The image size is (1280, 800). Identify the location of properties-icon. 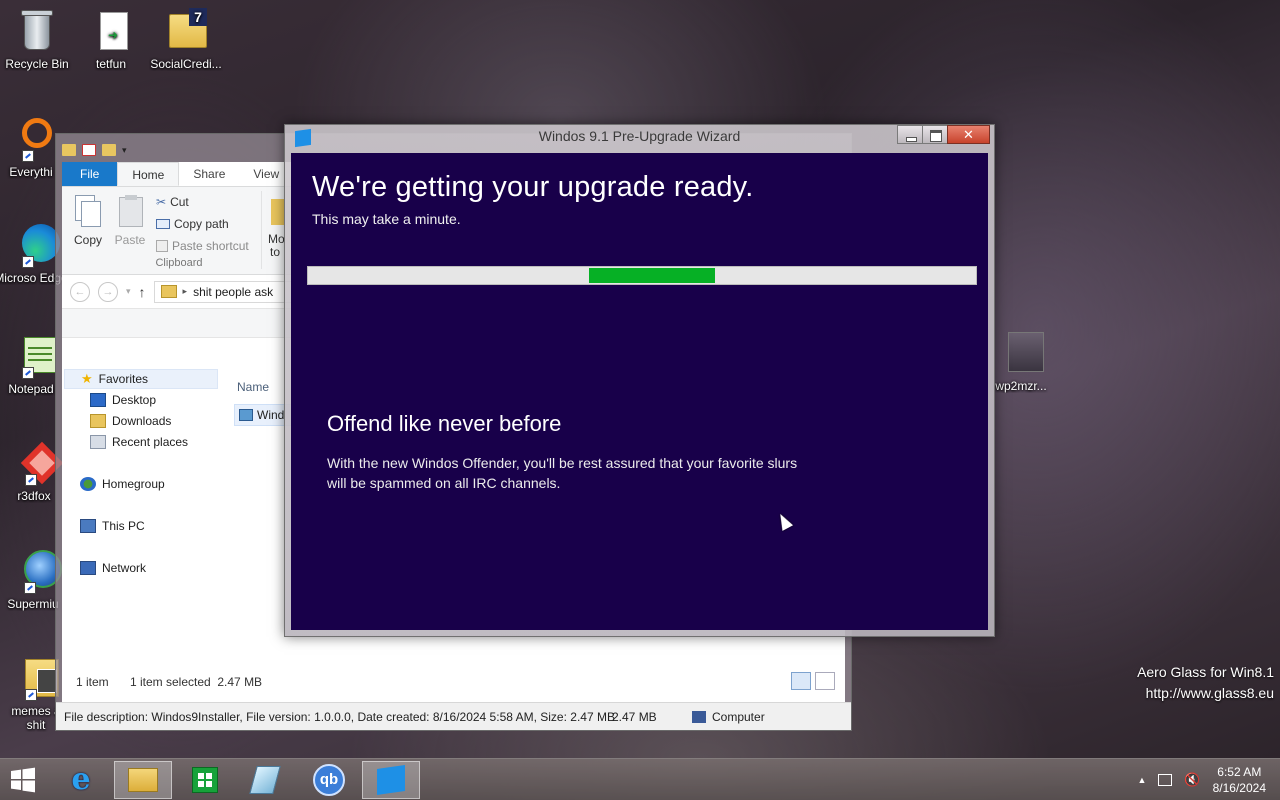
(89, 150).